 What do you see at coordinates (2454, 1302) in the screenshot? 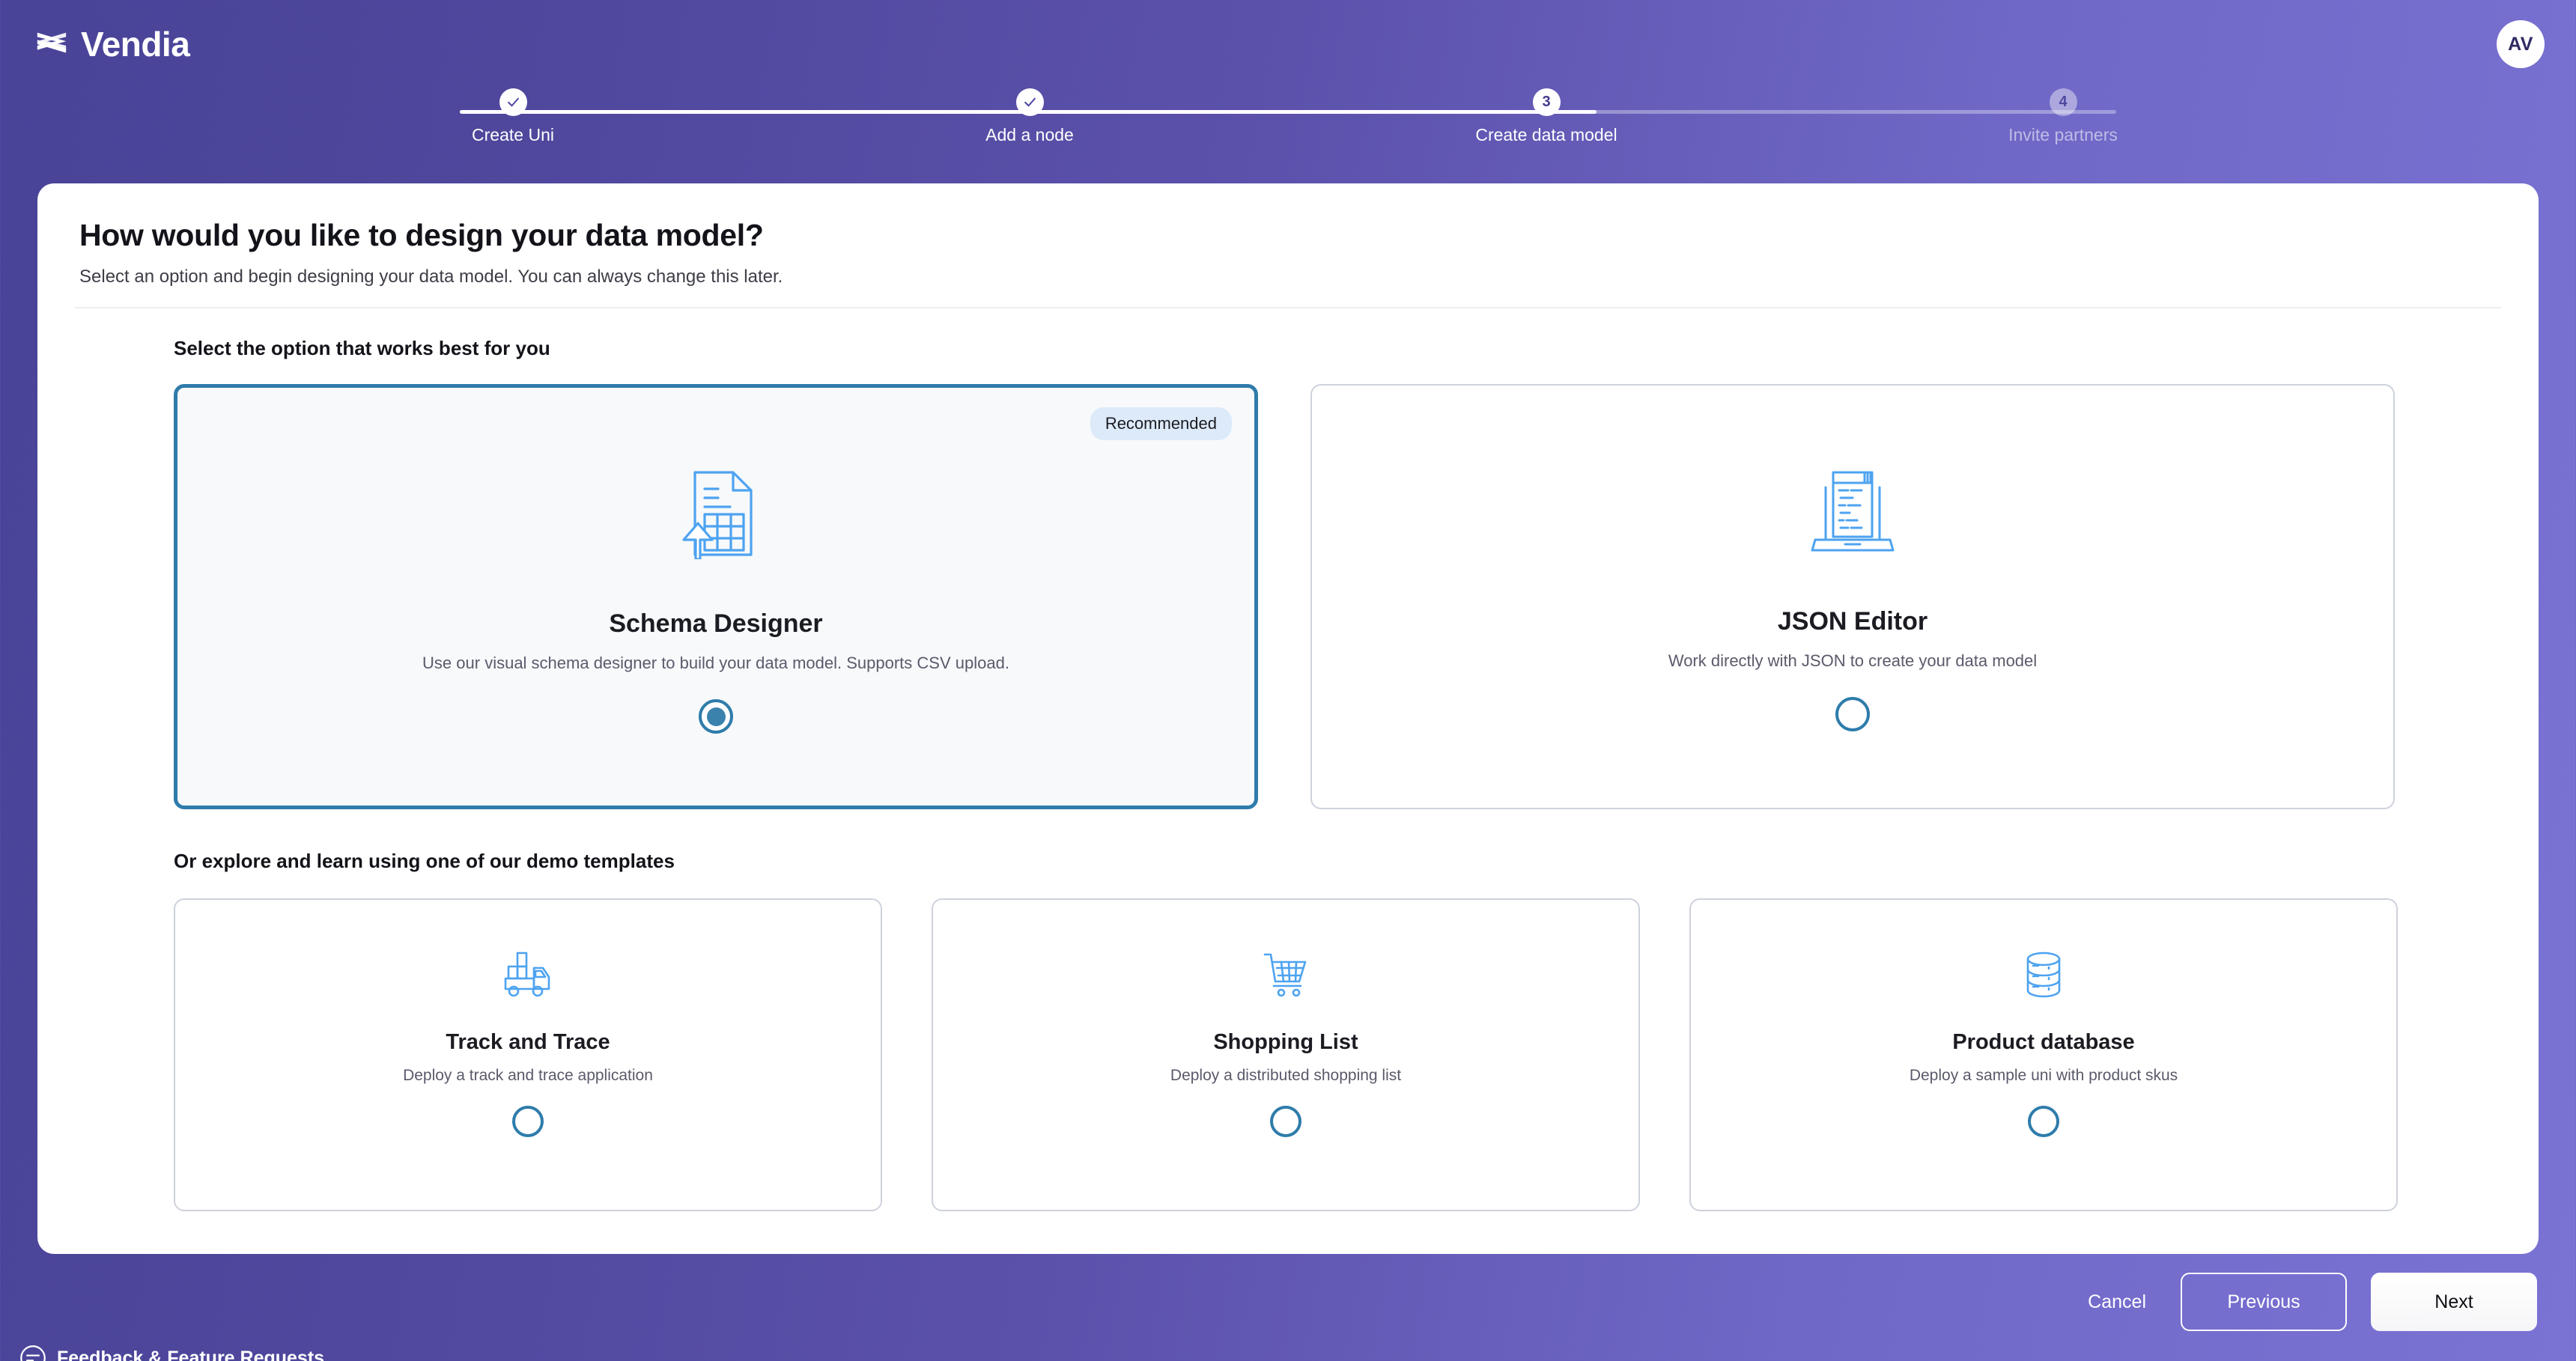
I see `next-button: Next` at bounding box center [2454, 1302].